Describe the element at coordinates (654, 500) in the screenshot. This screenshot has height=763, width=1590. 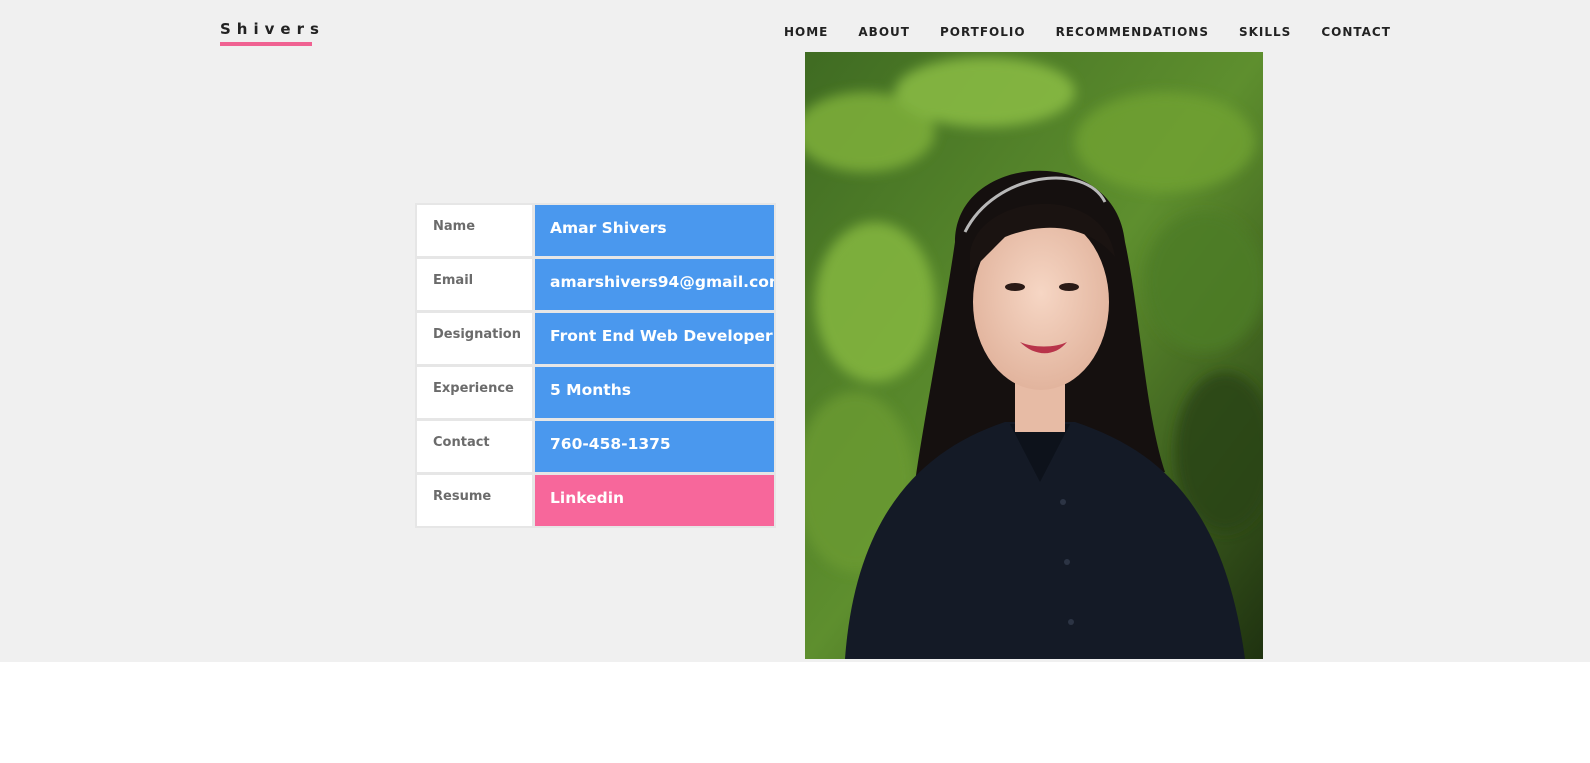
I see `resume-linkedin-link: Linkedin` at that location.